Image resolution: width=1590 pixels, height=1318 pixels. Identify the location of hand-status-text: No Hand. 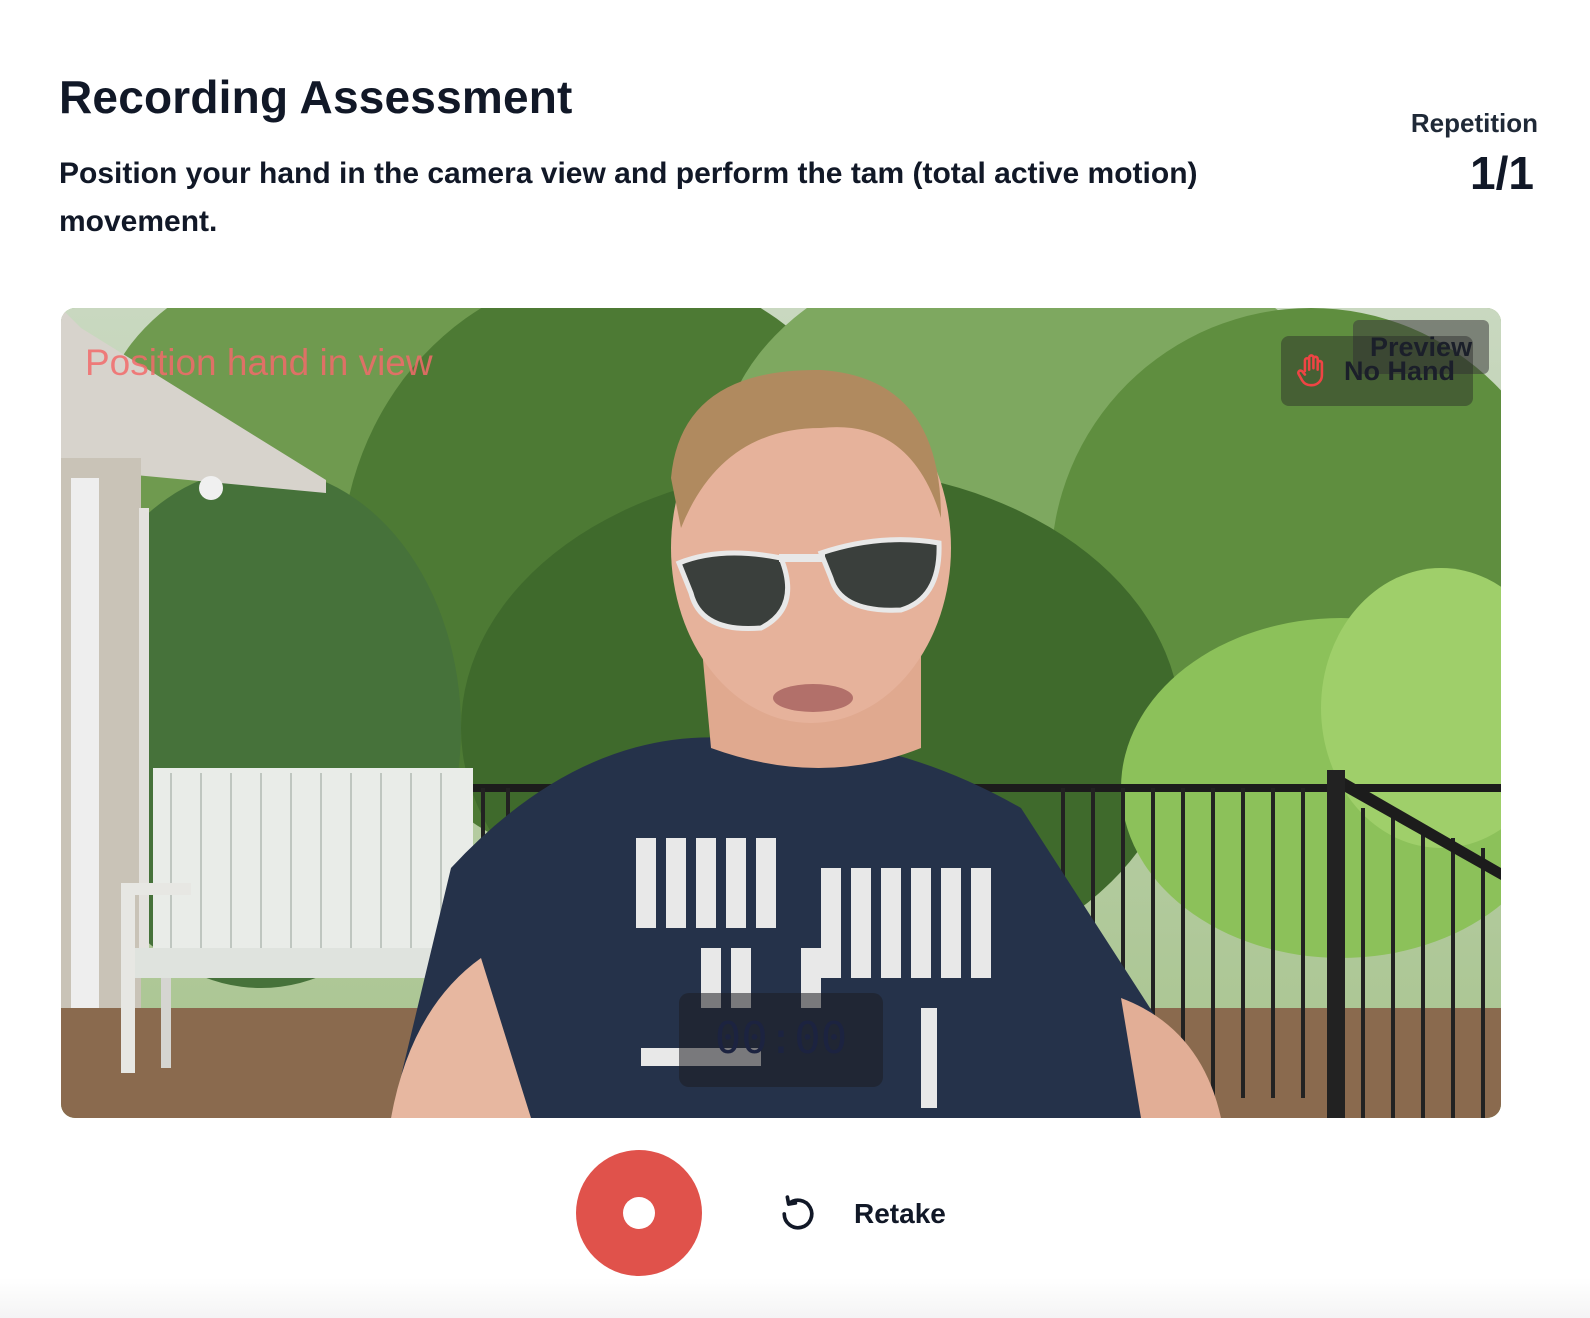
(1399, 371).